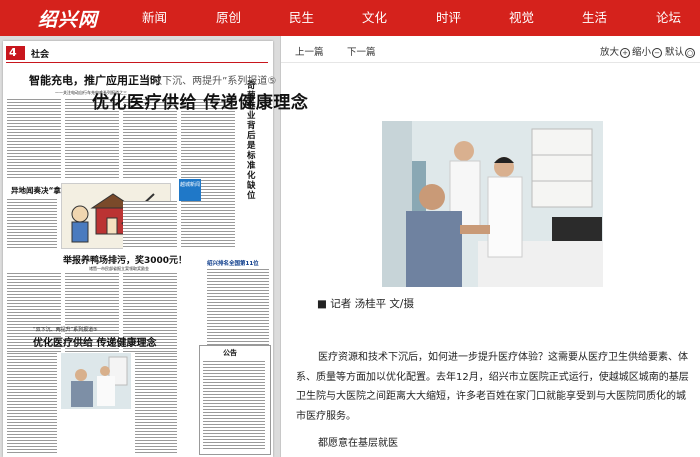 The height and width of the screenshot is (457, 700). What do you see at coordinates (642, 52) in the screenshot?
I see `zoom-out-label: 缩小` at bounding box center [642, 52].